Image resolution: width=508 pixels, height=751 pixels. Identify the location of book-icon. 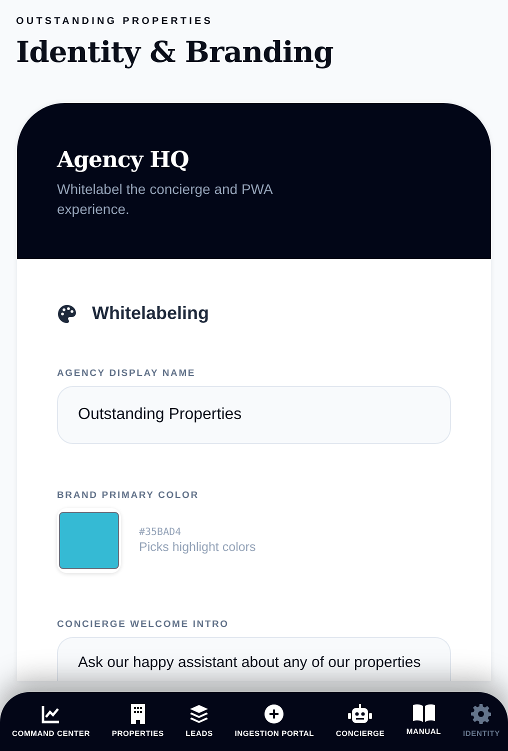
(423, 713).